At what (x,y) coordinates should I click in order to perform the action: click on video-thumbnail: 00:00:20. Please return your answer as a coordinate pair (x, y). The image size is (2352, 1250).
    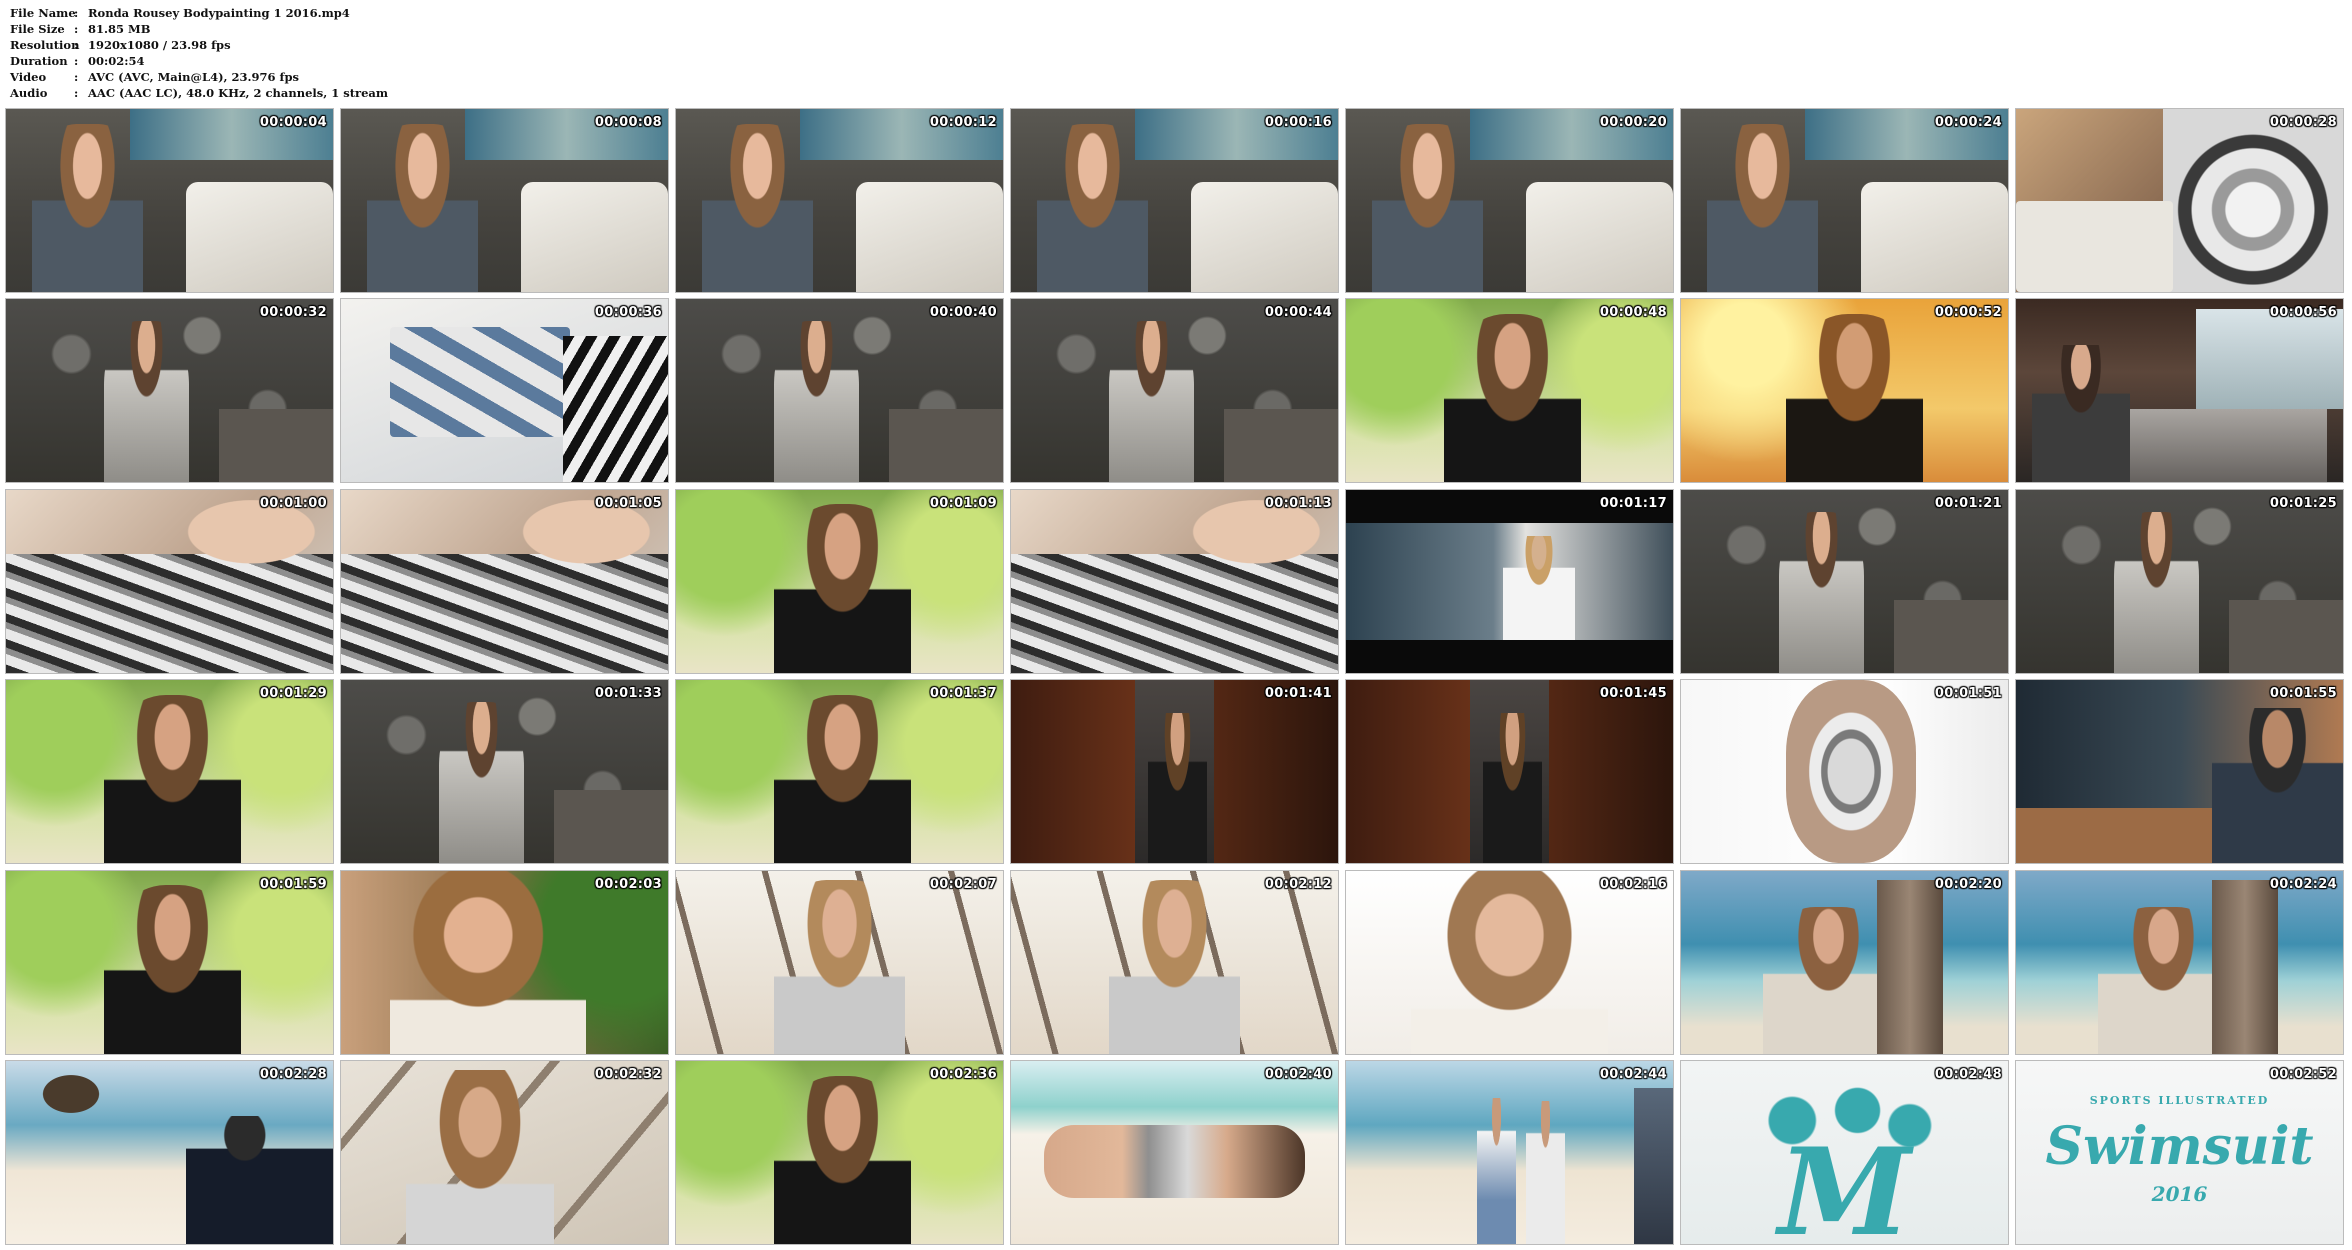
    Looking at the image, I should click on (1509, 200).